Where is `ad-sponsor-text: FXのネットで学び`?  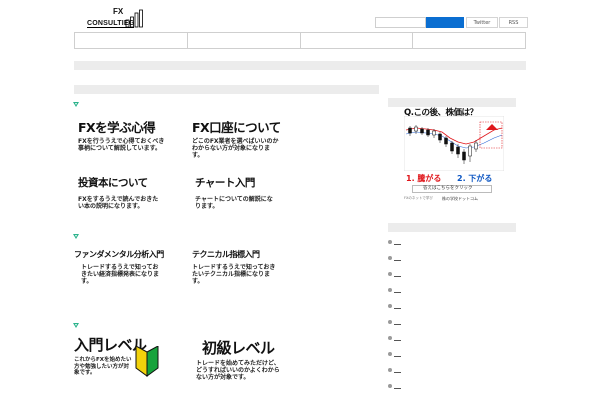 ad-sponsor-text: FXのネットで学び is located at coordinates (418, 198).